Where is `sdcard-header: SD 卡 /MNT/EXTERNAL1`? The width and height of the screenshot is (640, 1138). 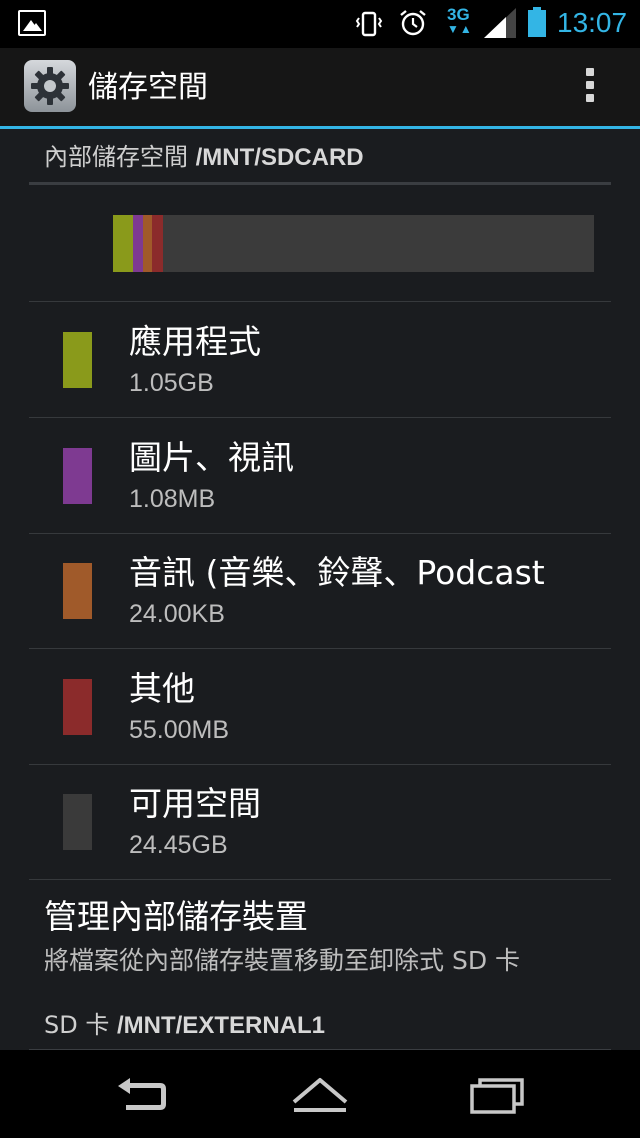
sdcard-header: SD 卡 /MNT/EXTERNAL1 is located at coordinates (184, 1025).